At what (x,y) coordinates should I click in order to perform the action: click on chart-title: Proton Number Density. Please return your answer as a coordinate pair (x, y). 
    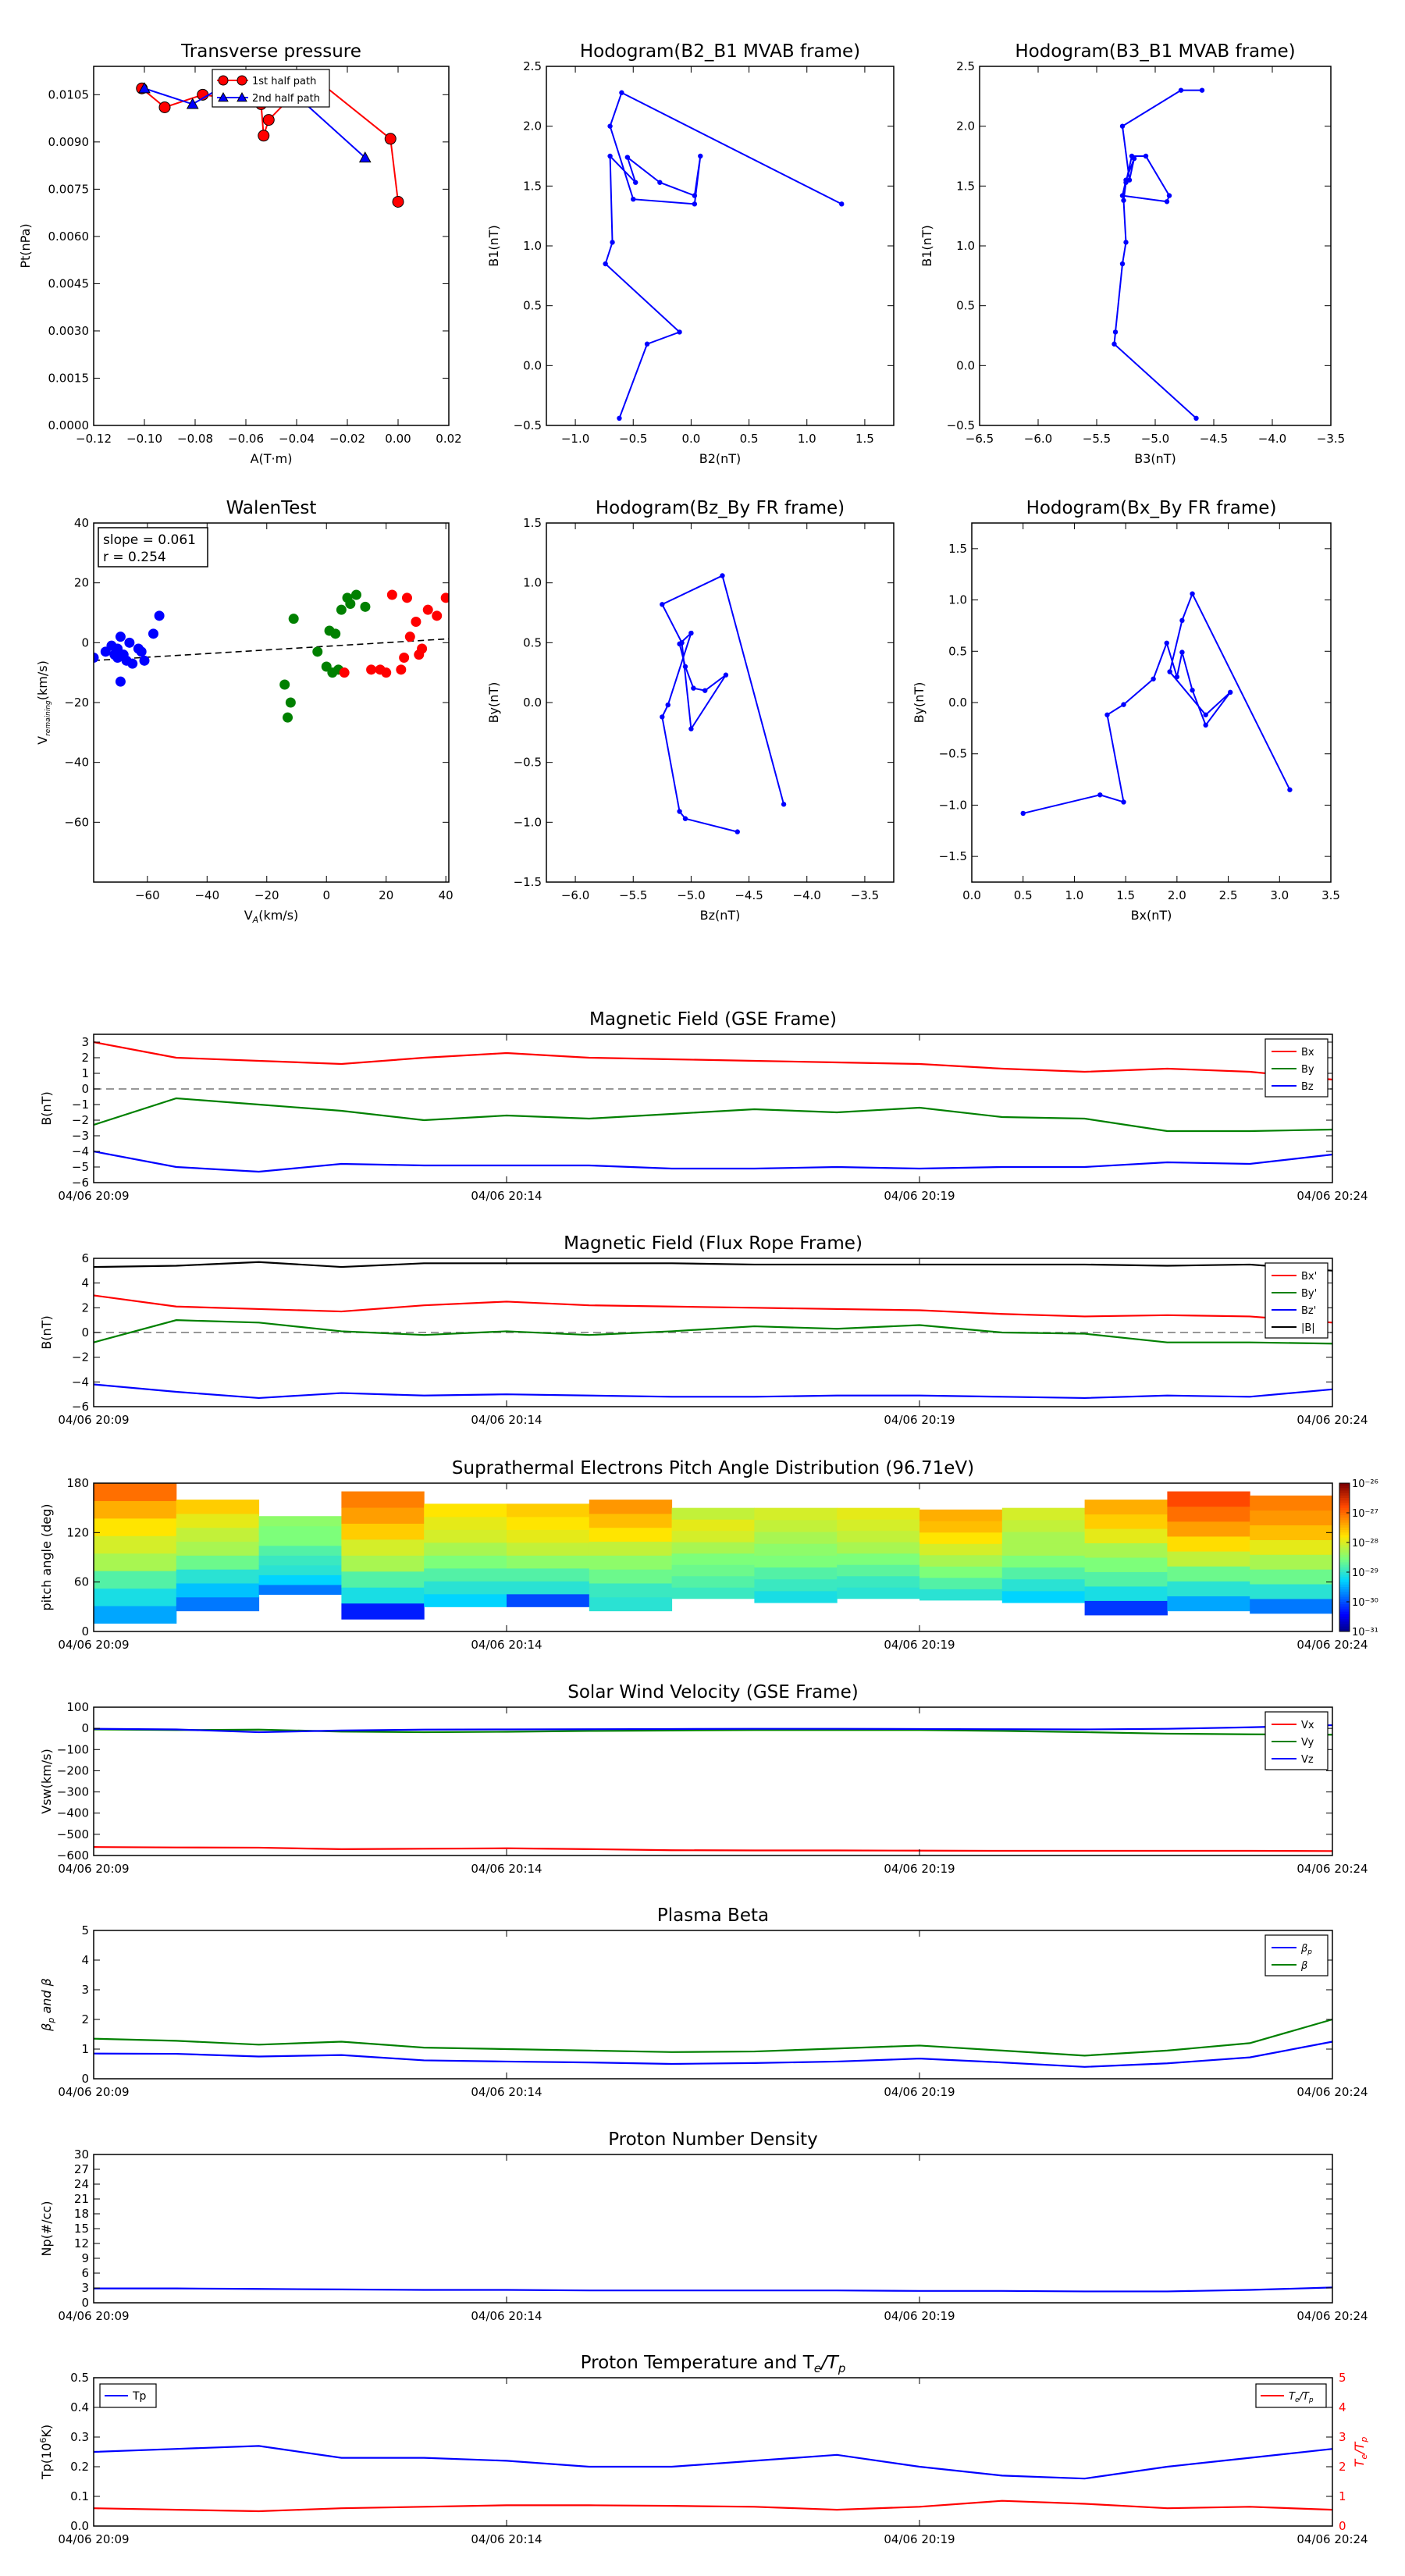
    Looking at the image, I should click on (713, 2139).